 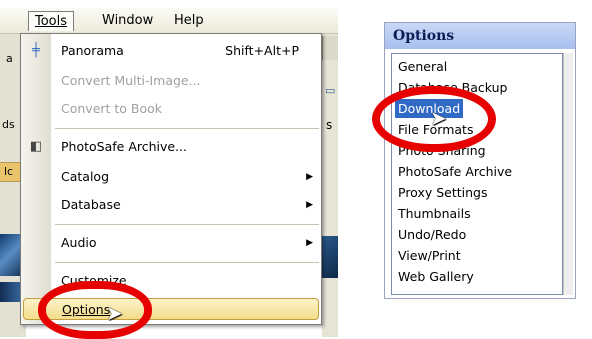 What do you see at coordinates (51, 21) in the screenshot?
I see `menu-tools: Tools` at bounding box center [51, 21].